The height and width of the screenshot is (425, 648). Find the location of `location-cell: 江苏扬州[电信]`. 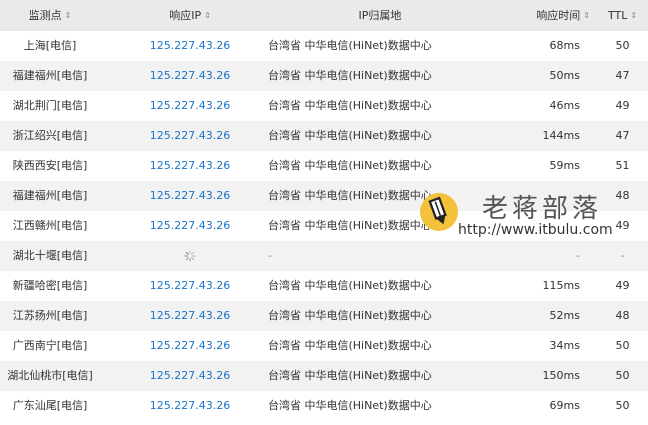

location-cell: 江苏扬州[电信] is located at coordinates (50, 315).